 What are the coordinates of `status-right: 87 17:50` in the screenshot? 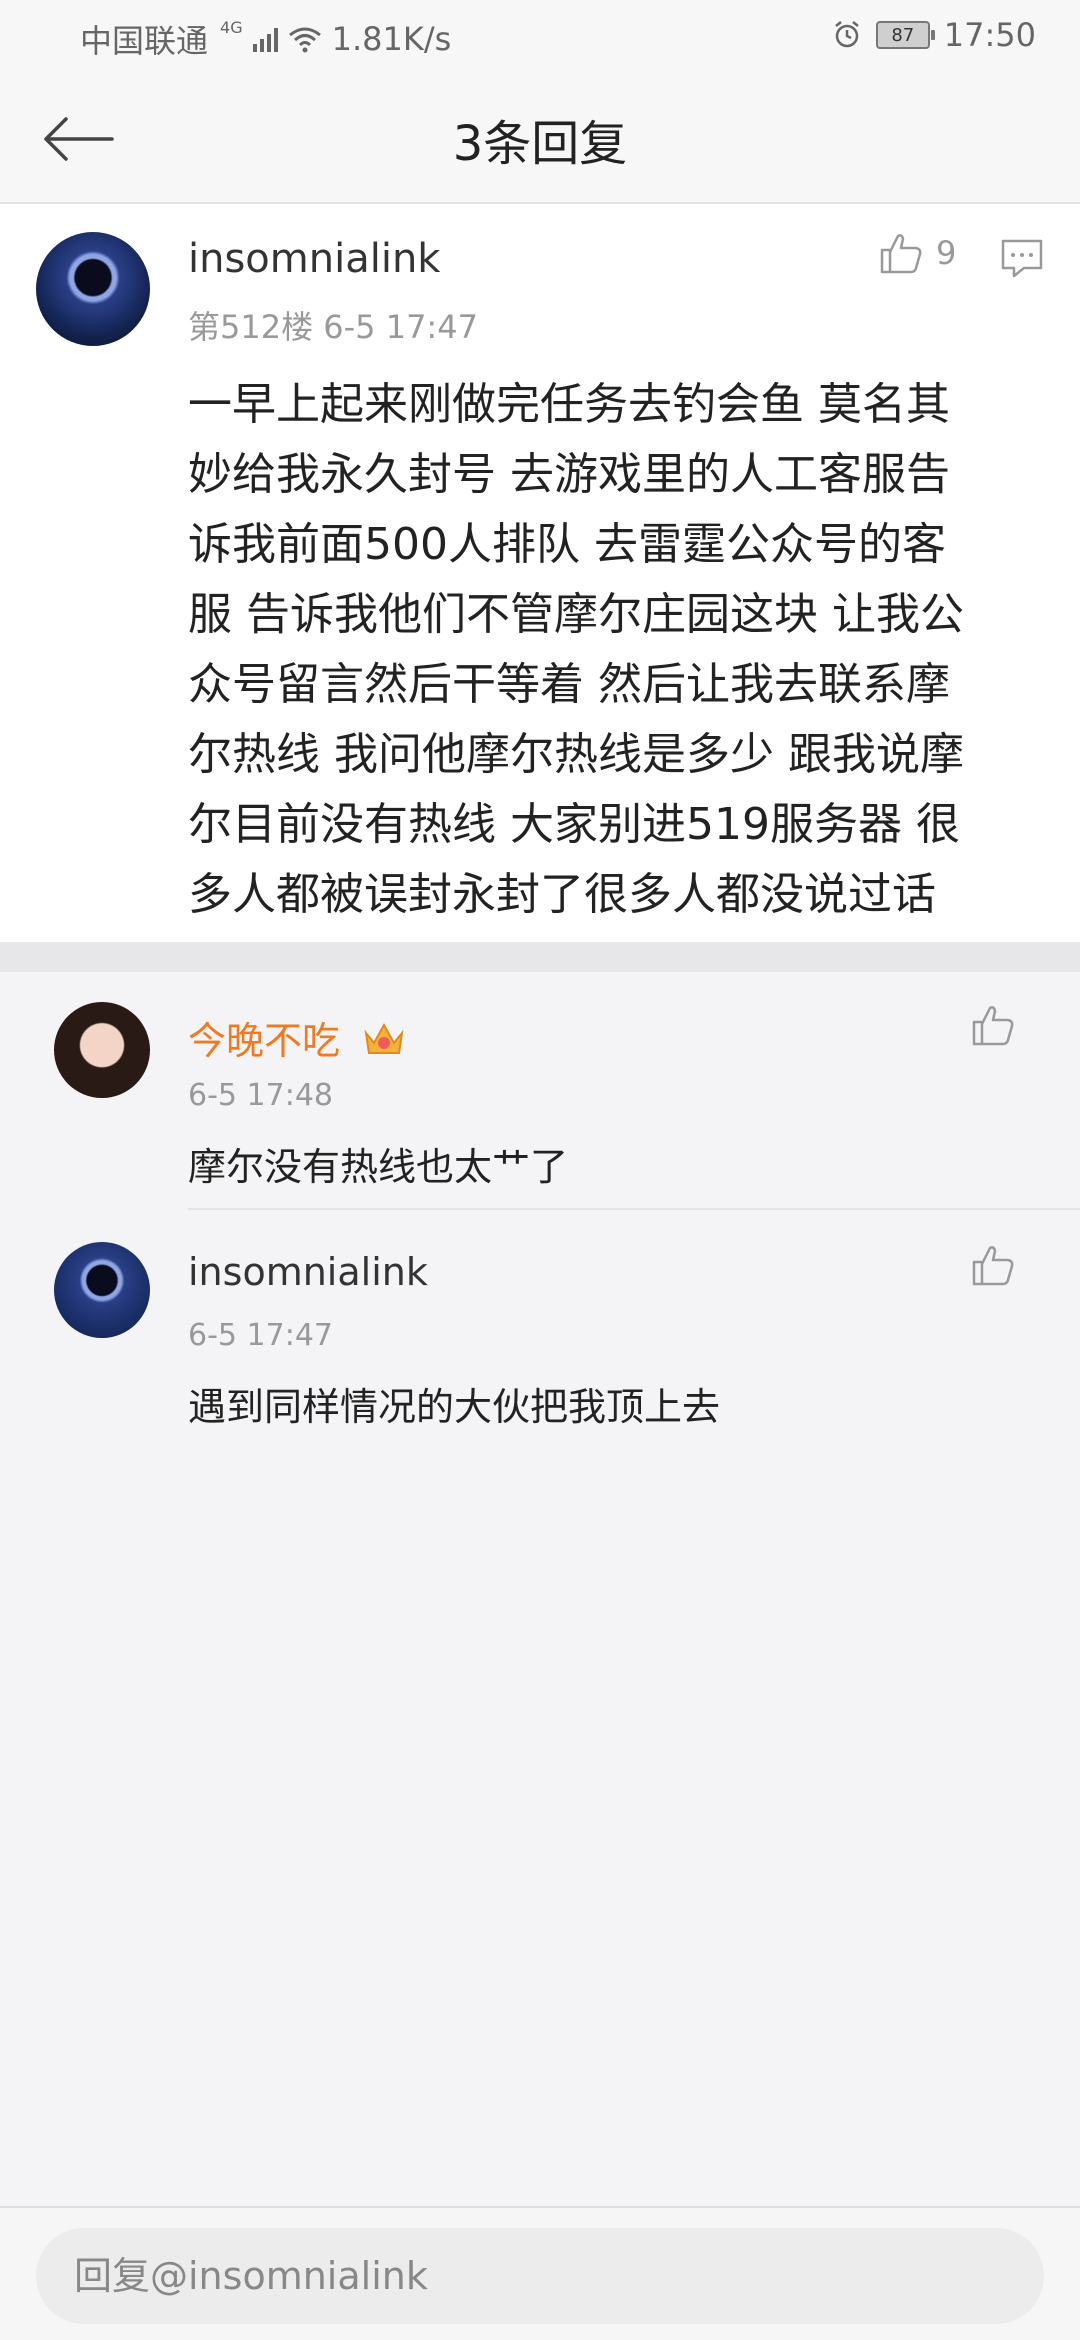 It's located at (934, 35).